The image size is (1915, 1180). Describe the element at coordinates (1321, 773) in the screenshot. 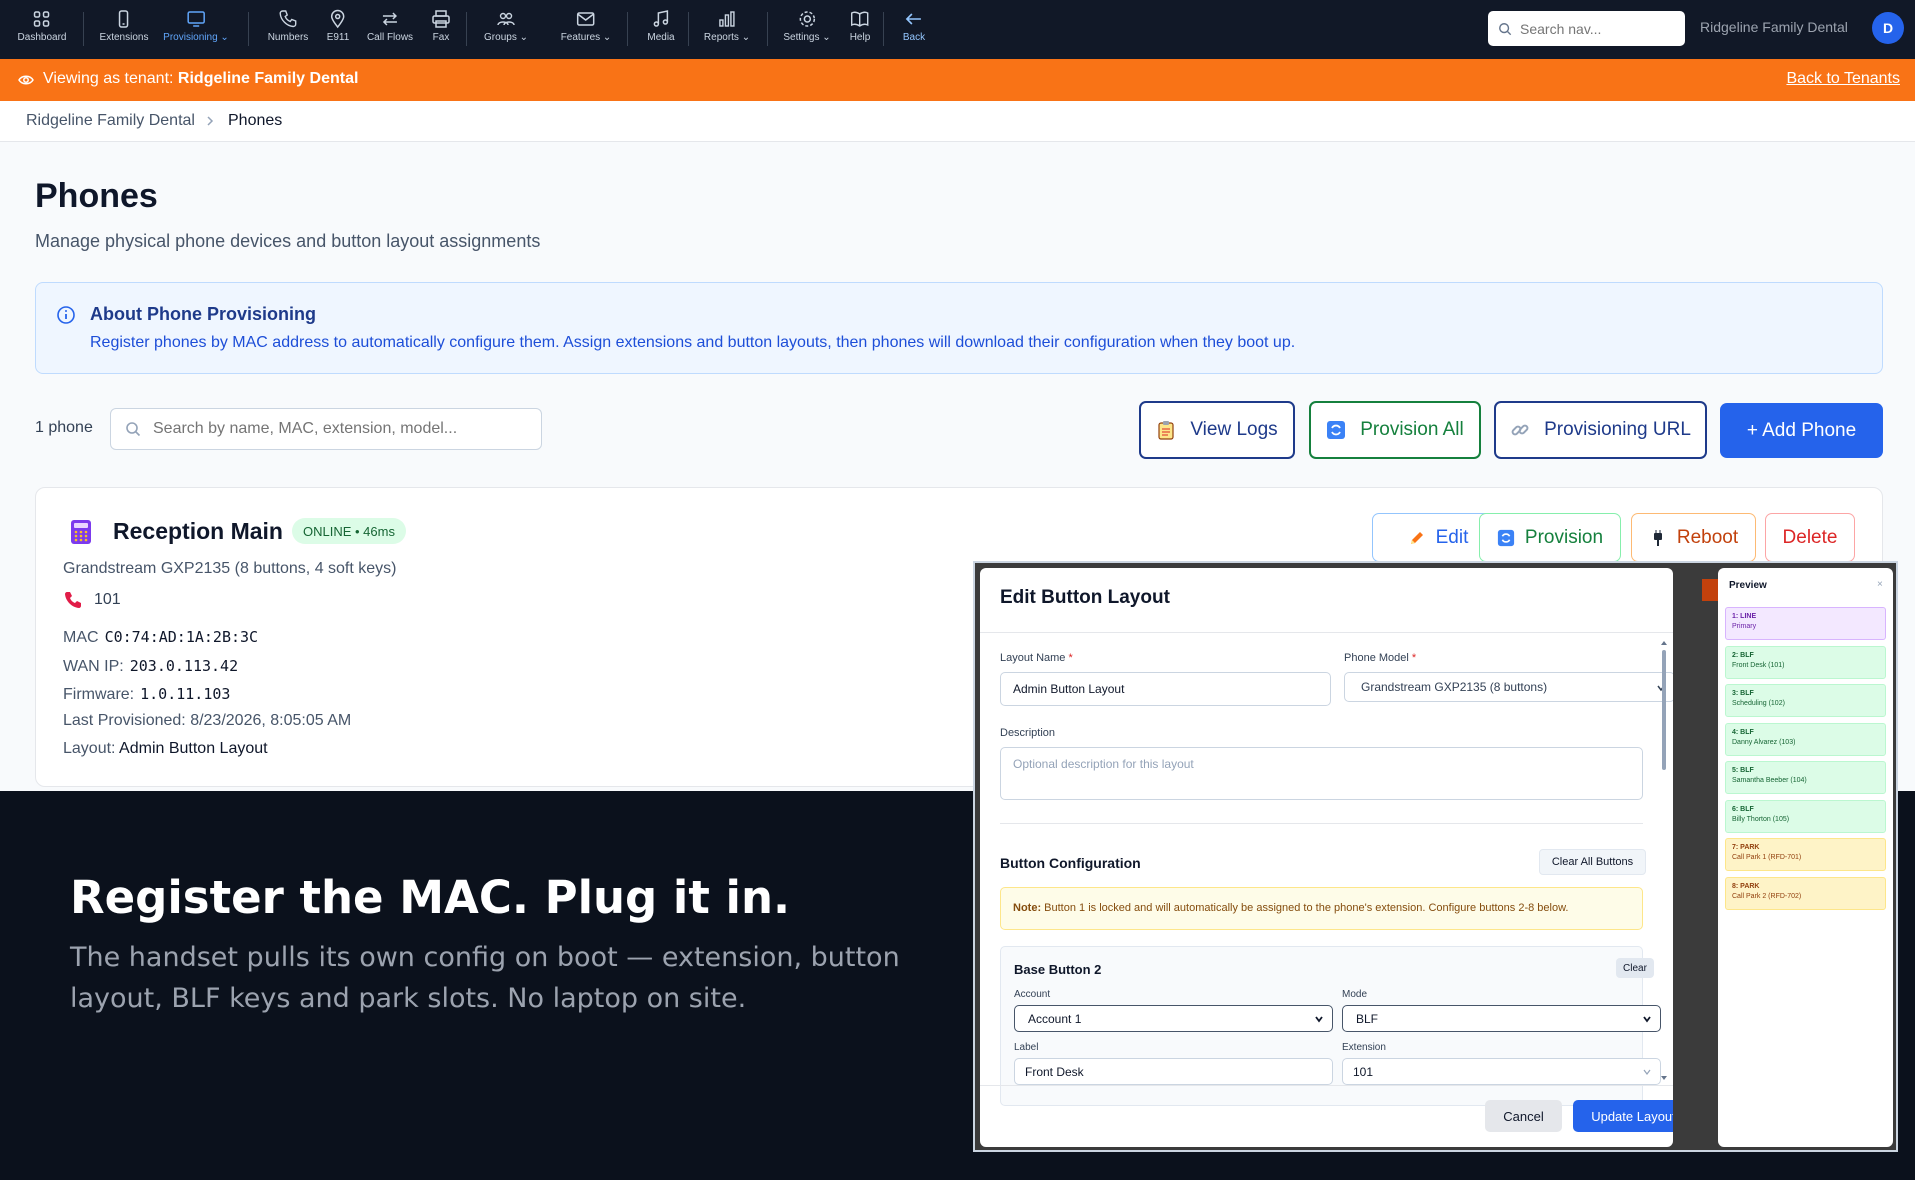

I see `description-field: Optional description for this layout` at that location.